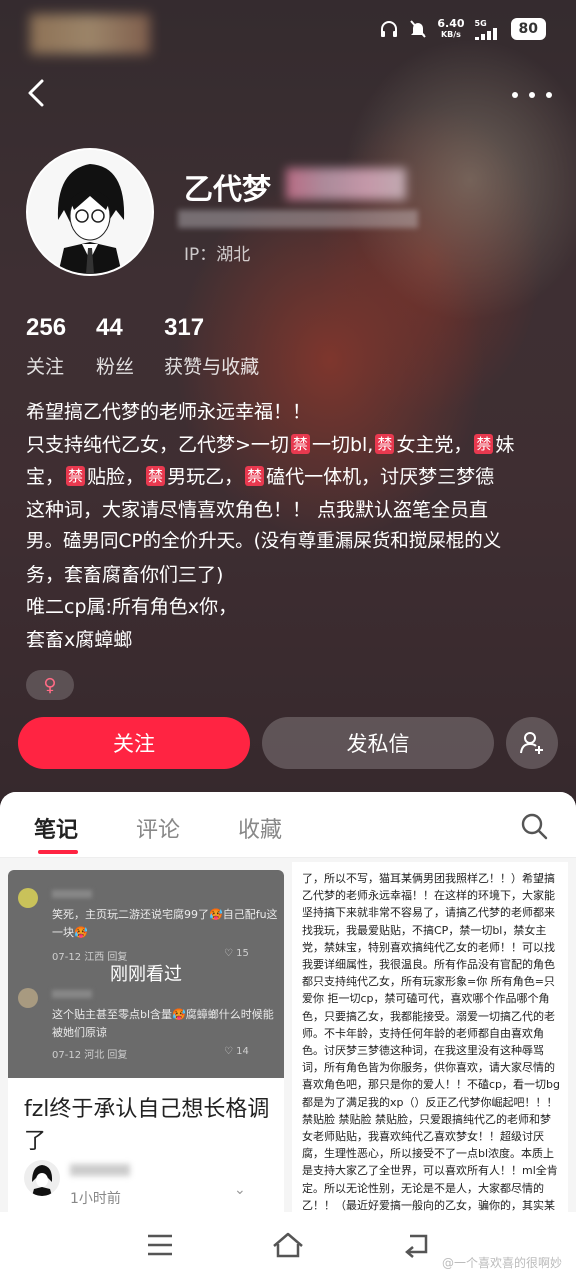 The image size is (576, 1280). I want to click on bio-text: 只支持纯代乙女，乙代梦>一切, so click(157, 444).